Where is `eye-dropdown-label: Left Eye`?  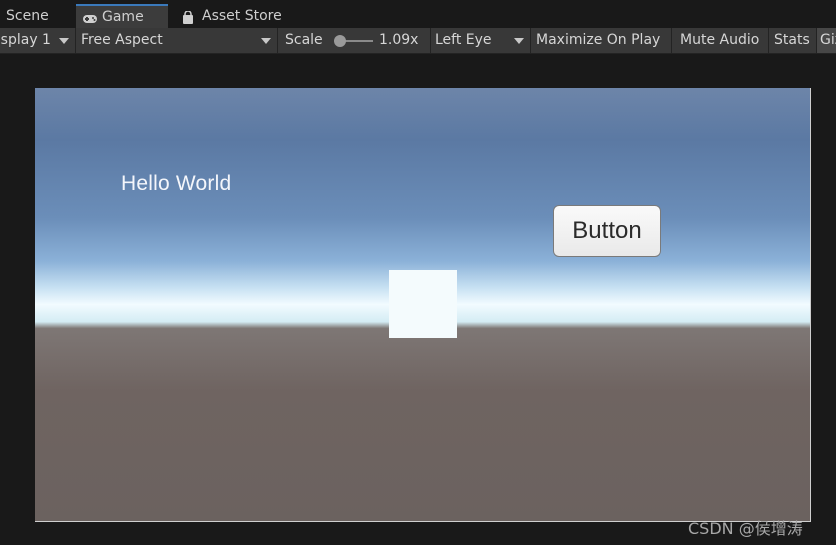
eye-dropdown-label: Left Eye is located at coordinates (463, 40).